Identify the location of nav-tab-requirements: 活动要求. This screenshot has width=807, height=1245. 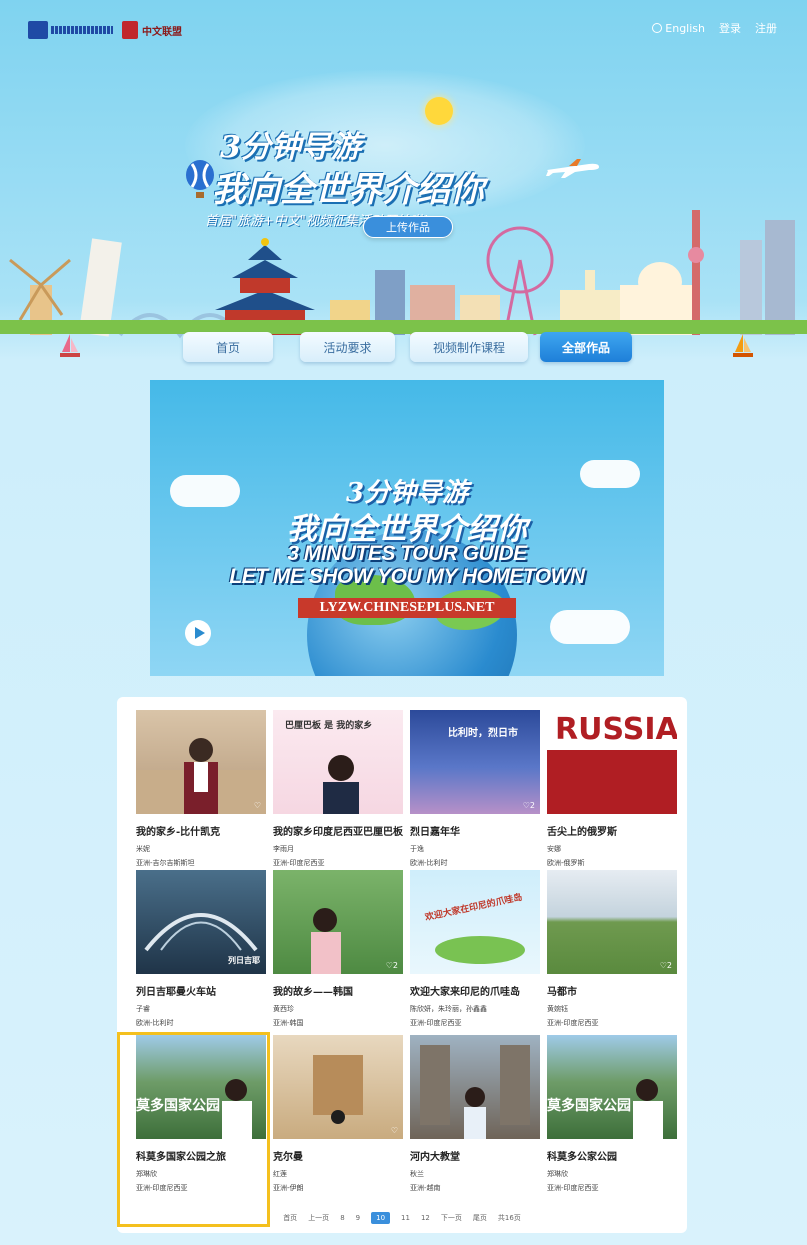
(347, 347).